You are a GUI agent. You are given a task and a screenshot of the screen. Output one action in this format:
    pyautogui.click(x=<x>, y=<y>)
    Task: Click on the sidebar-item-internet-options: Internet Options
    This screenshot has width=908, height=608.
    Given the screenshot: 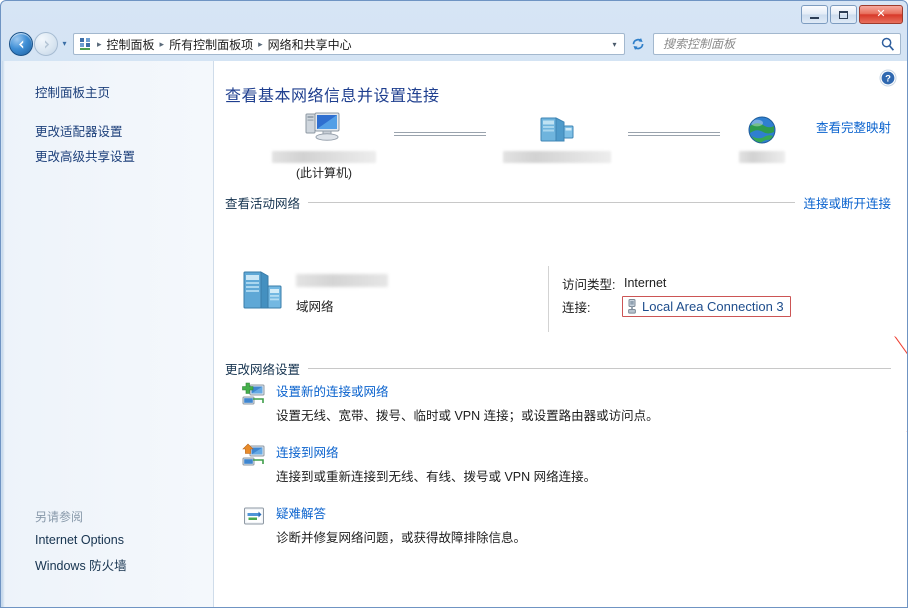 What is the action you would take?
    pyautogui.click(x=107, y=540)
    